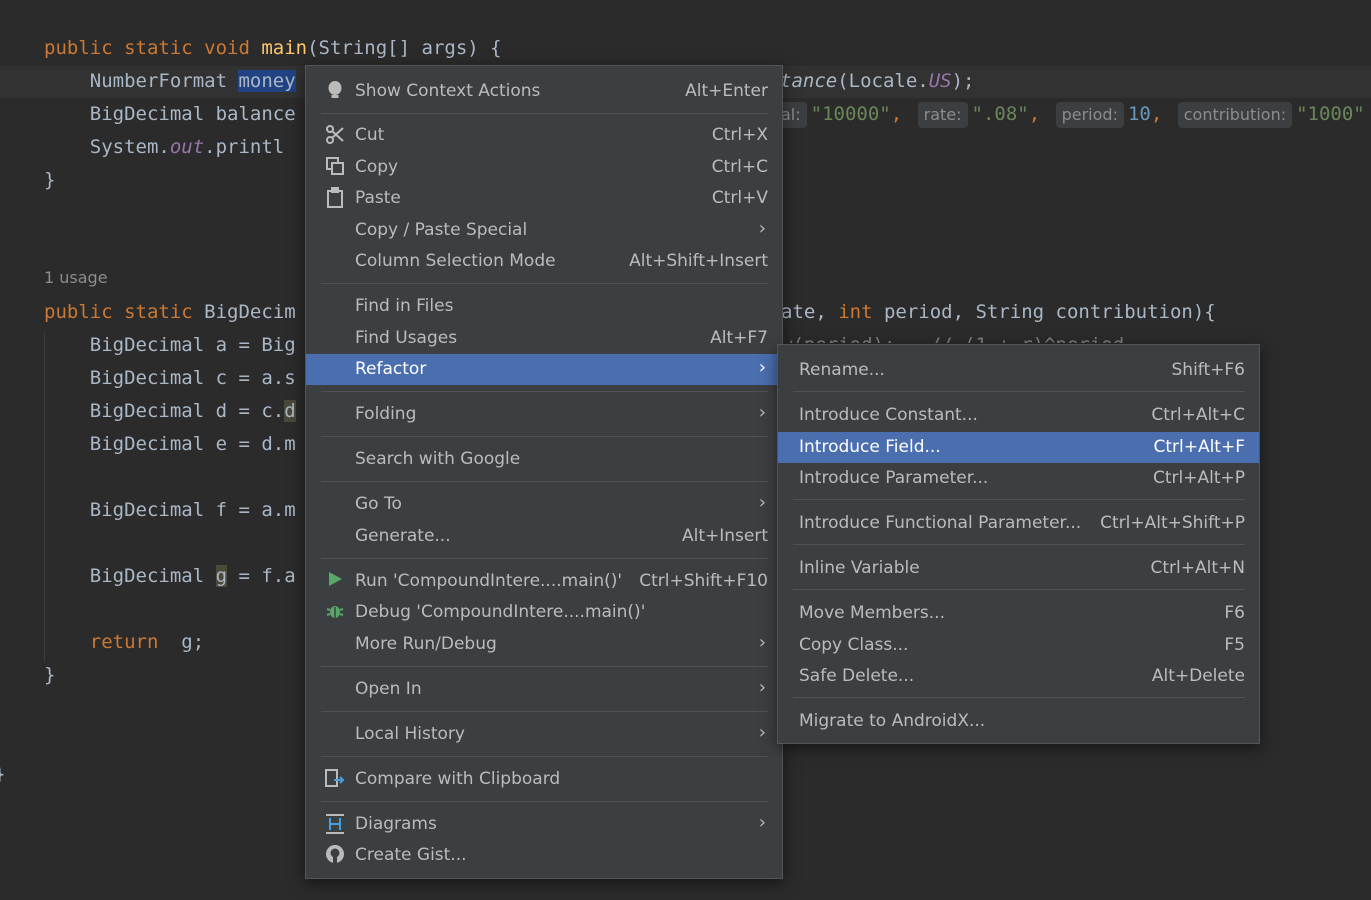 The height and width of the screenshot is (900, 1371). Describe the element at coordinates (391, 369) in the screenshot. I see `menu-item-label: Refactor` at that location.